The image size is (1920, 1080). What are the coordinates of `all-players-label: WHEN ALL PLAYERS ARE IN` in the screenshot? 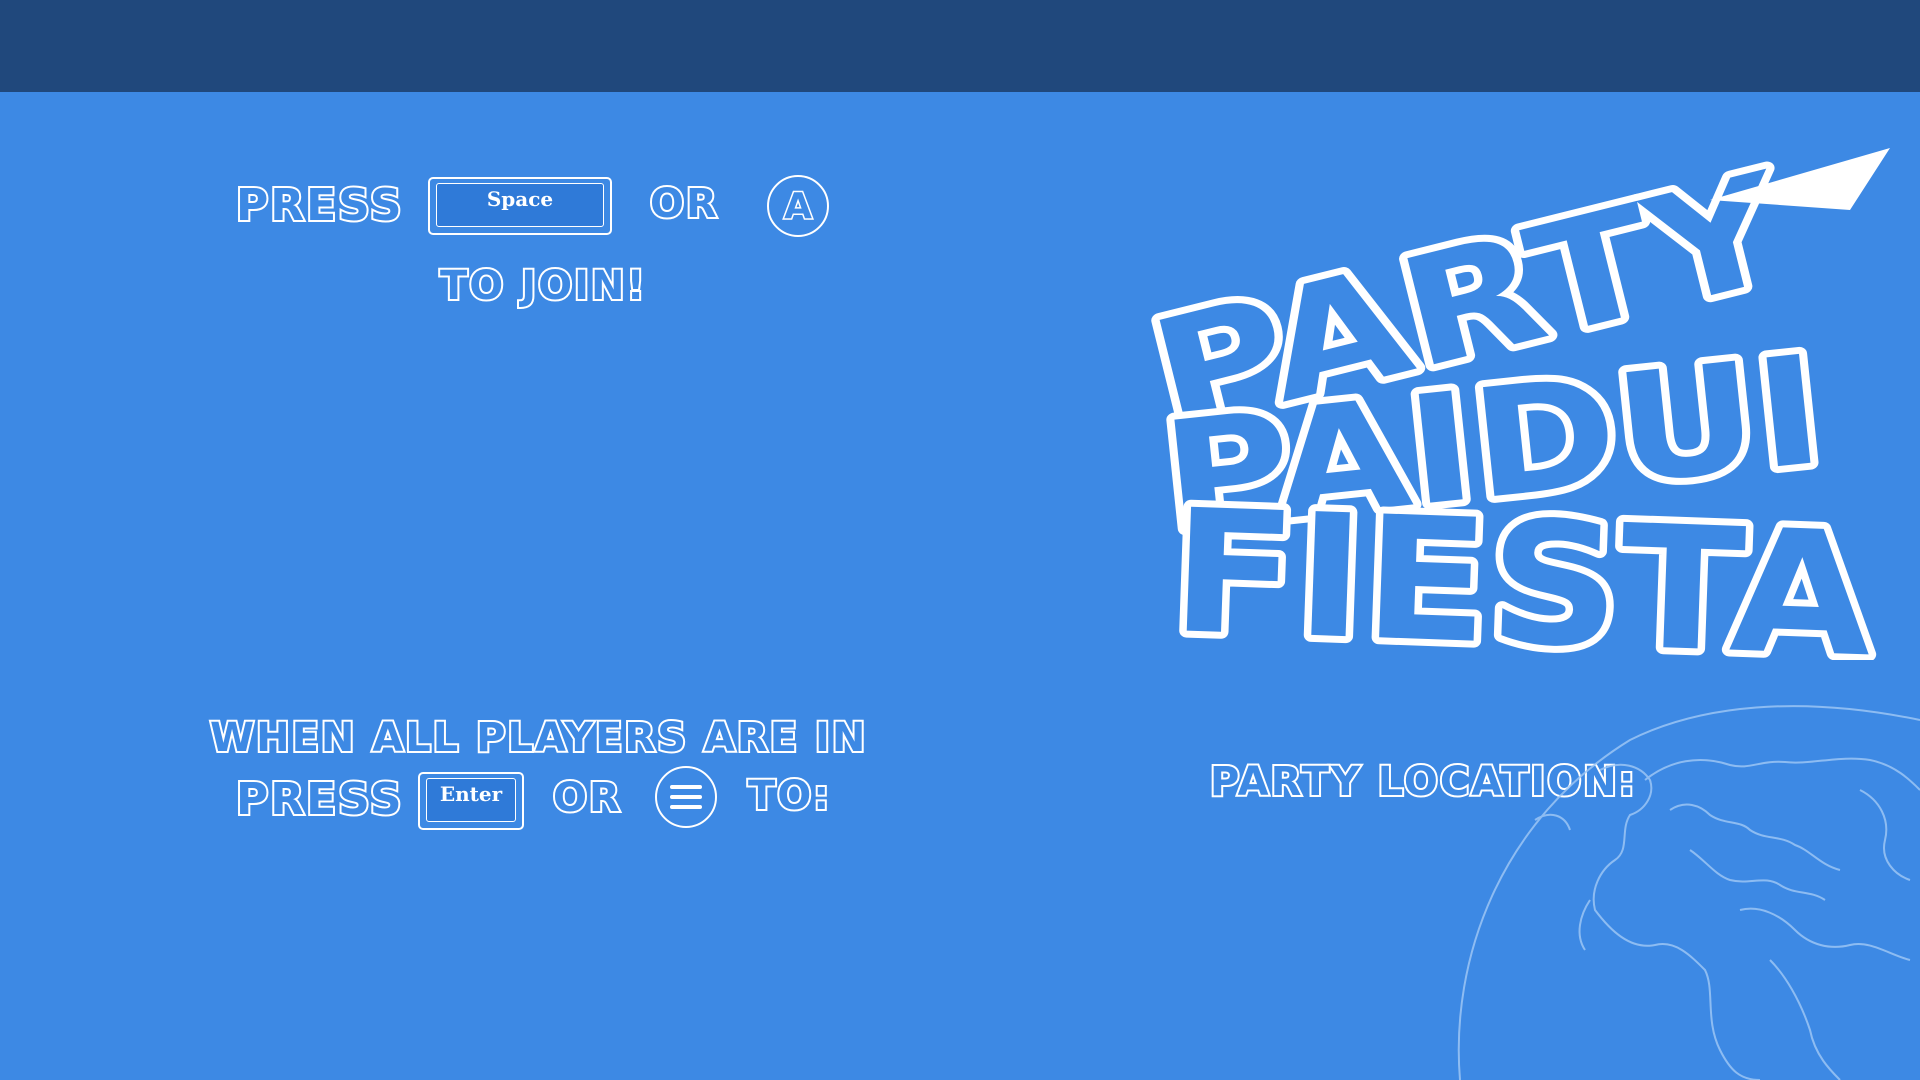 It's located at (538, 738).